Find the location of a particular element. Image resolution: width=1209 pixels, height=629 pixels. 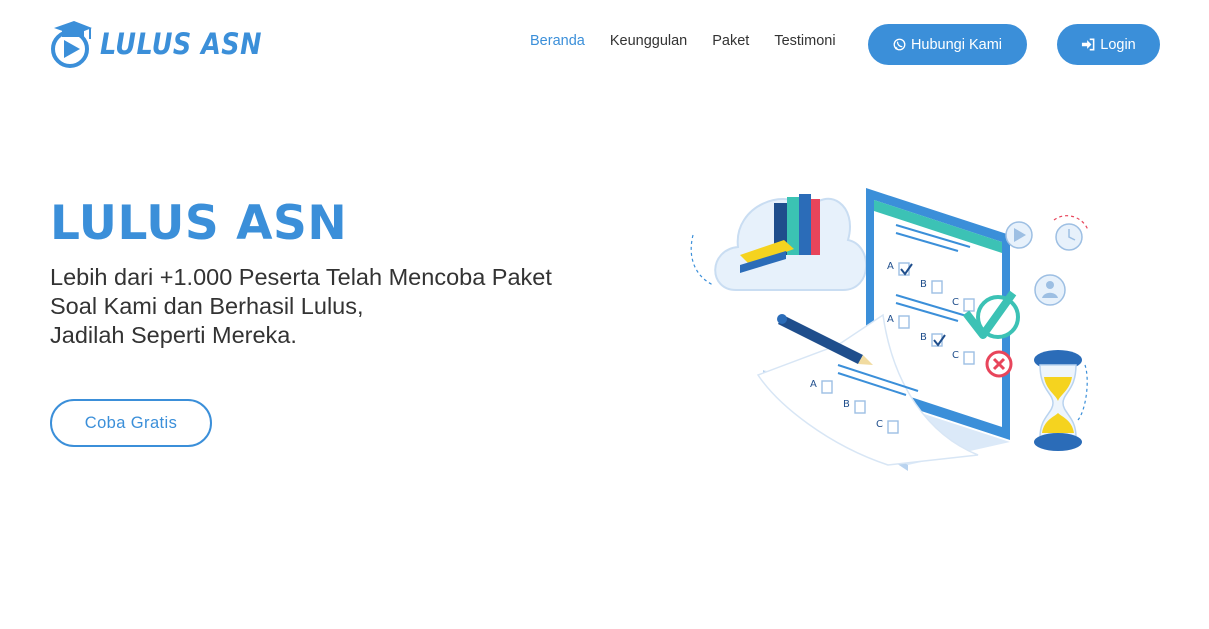

cross-icon is located at coordinates (999, 364).